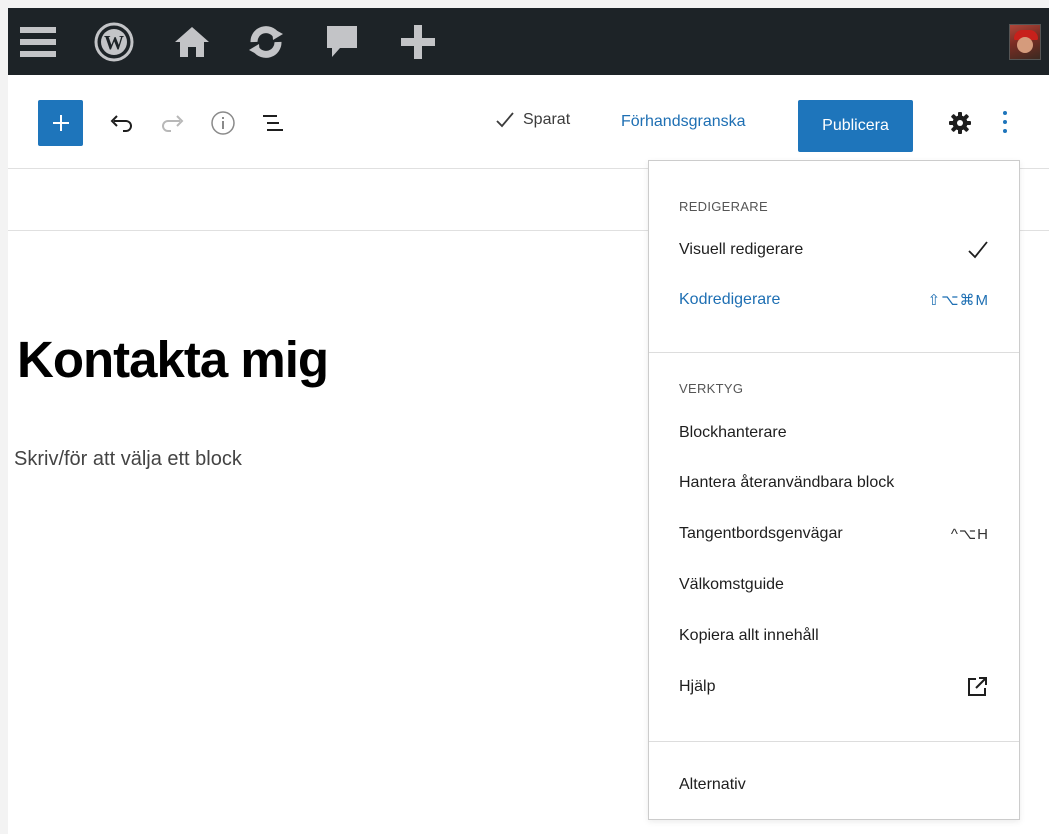  I want to click on list-view-icon, so click(273, 123).